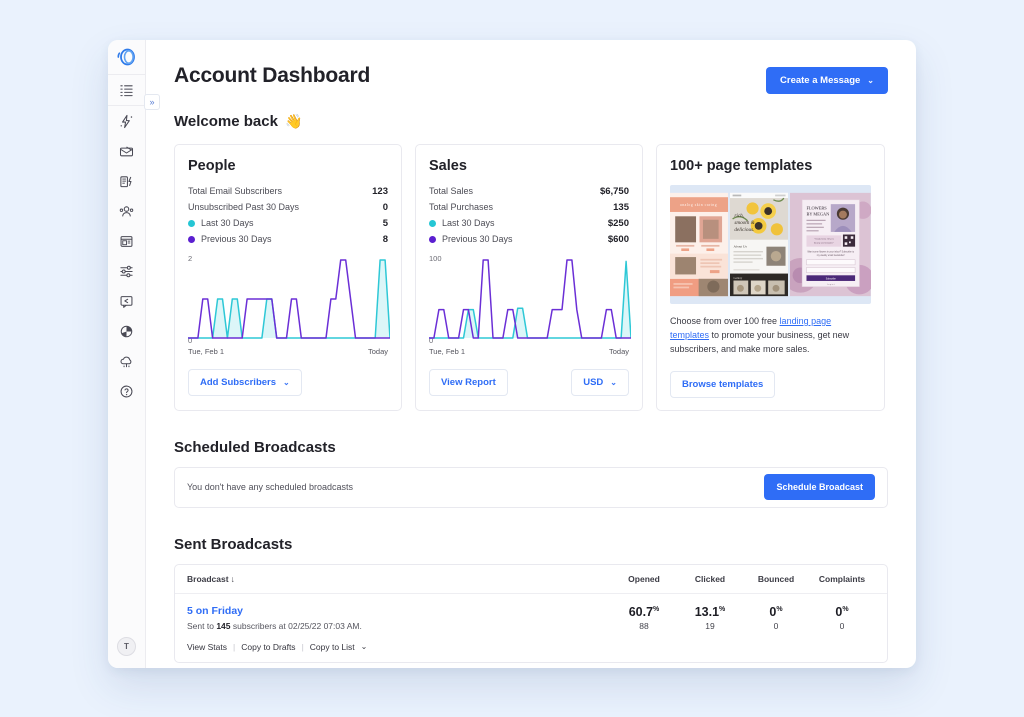 The width and height of the screenshot is (1024, 717). What do you see at coordinates (529, 239) in the screenshot?
I see `stat-row: Previous 30 Days $600` at bounding box center [529, 239].